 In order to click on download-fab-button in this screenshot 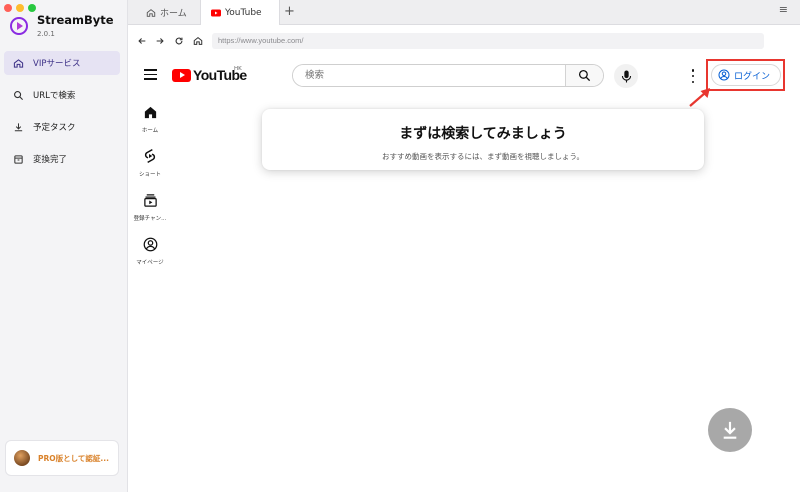, I will do `click(730, 430)`.